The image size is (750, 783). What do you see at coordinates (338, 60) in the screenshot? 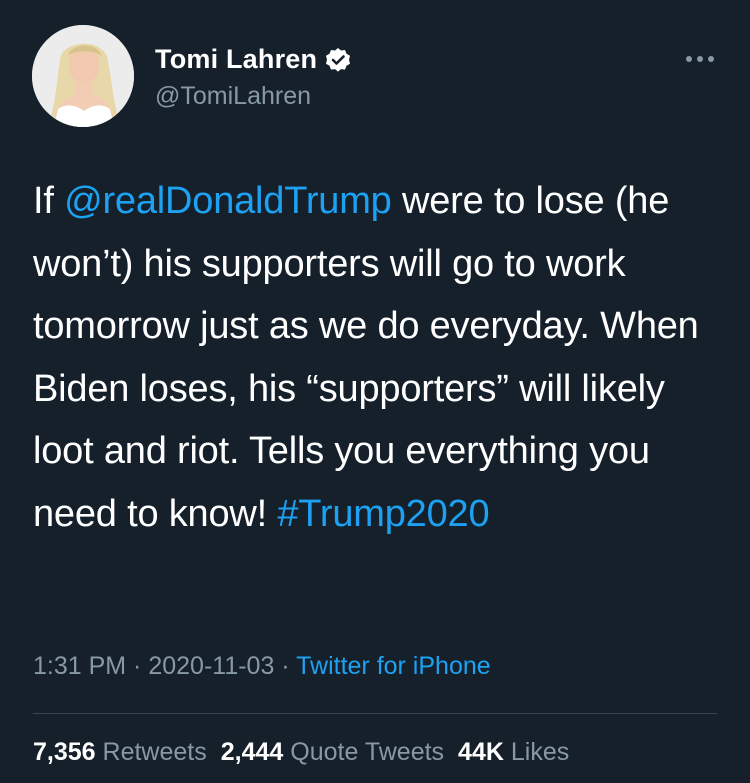
I see `verified-badge-icon` at bounding box center [338, 60].